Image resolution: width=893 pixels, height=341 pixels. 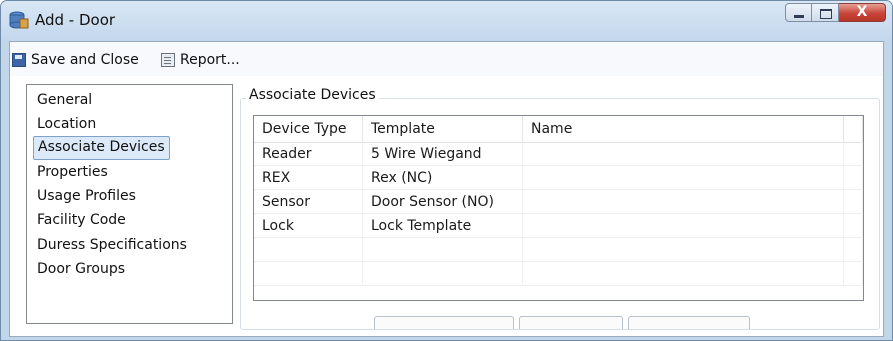 What do you see at coordinates (443, 178) in the screenshot?
I see `template-cell: Rex (NC)` at bounding box center [443, 178].